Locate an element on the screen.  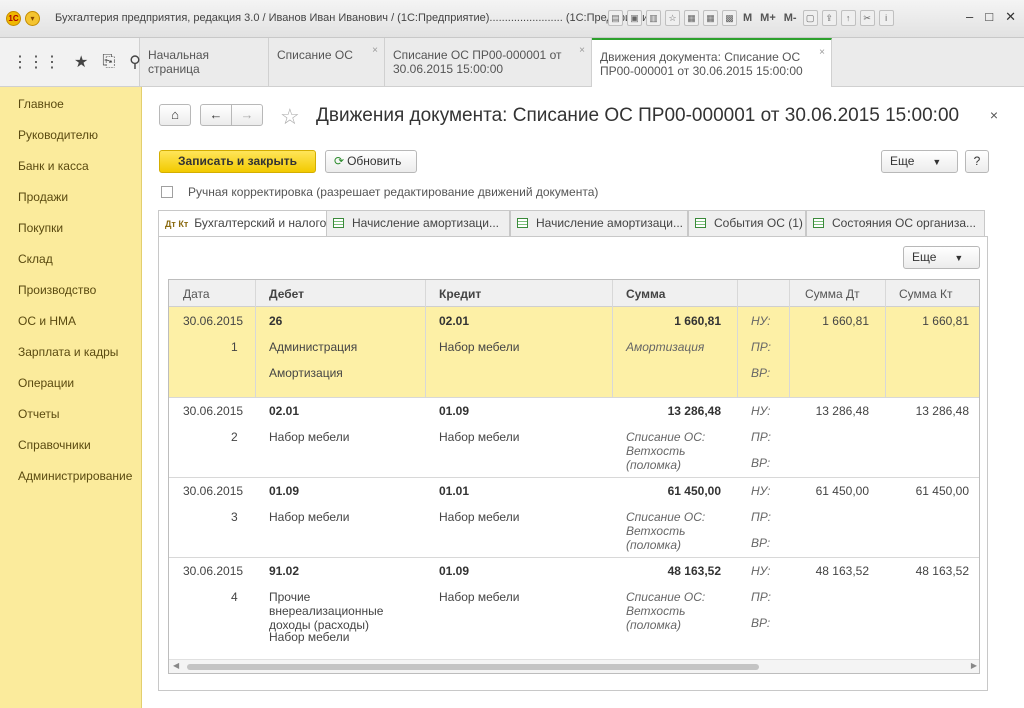
history-icon: ⎘ is located at coordinates (108, 62).